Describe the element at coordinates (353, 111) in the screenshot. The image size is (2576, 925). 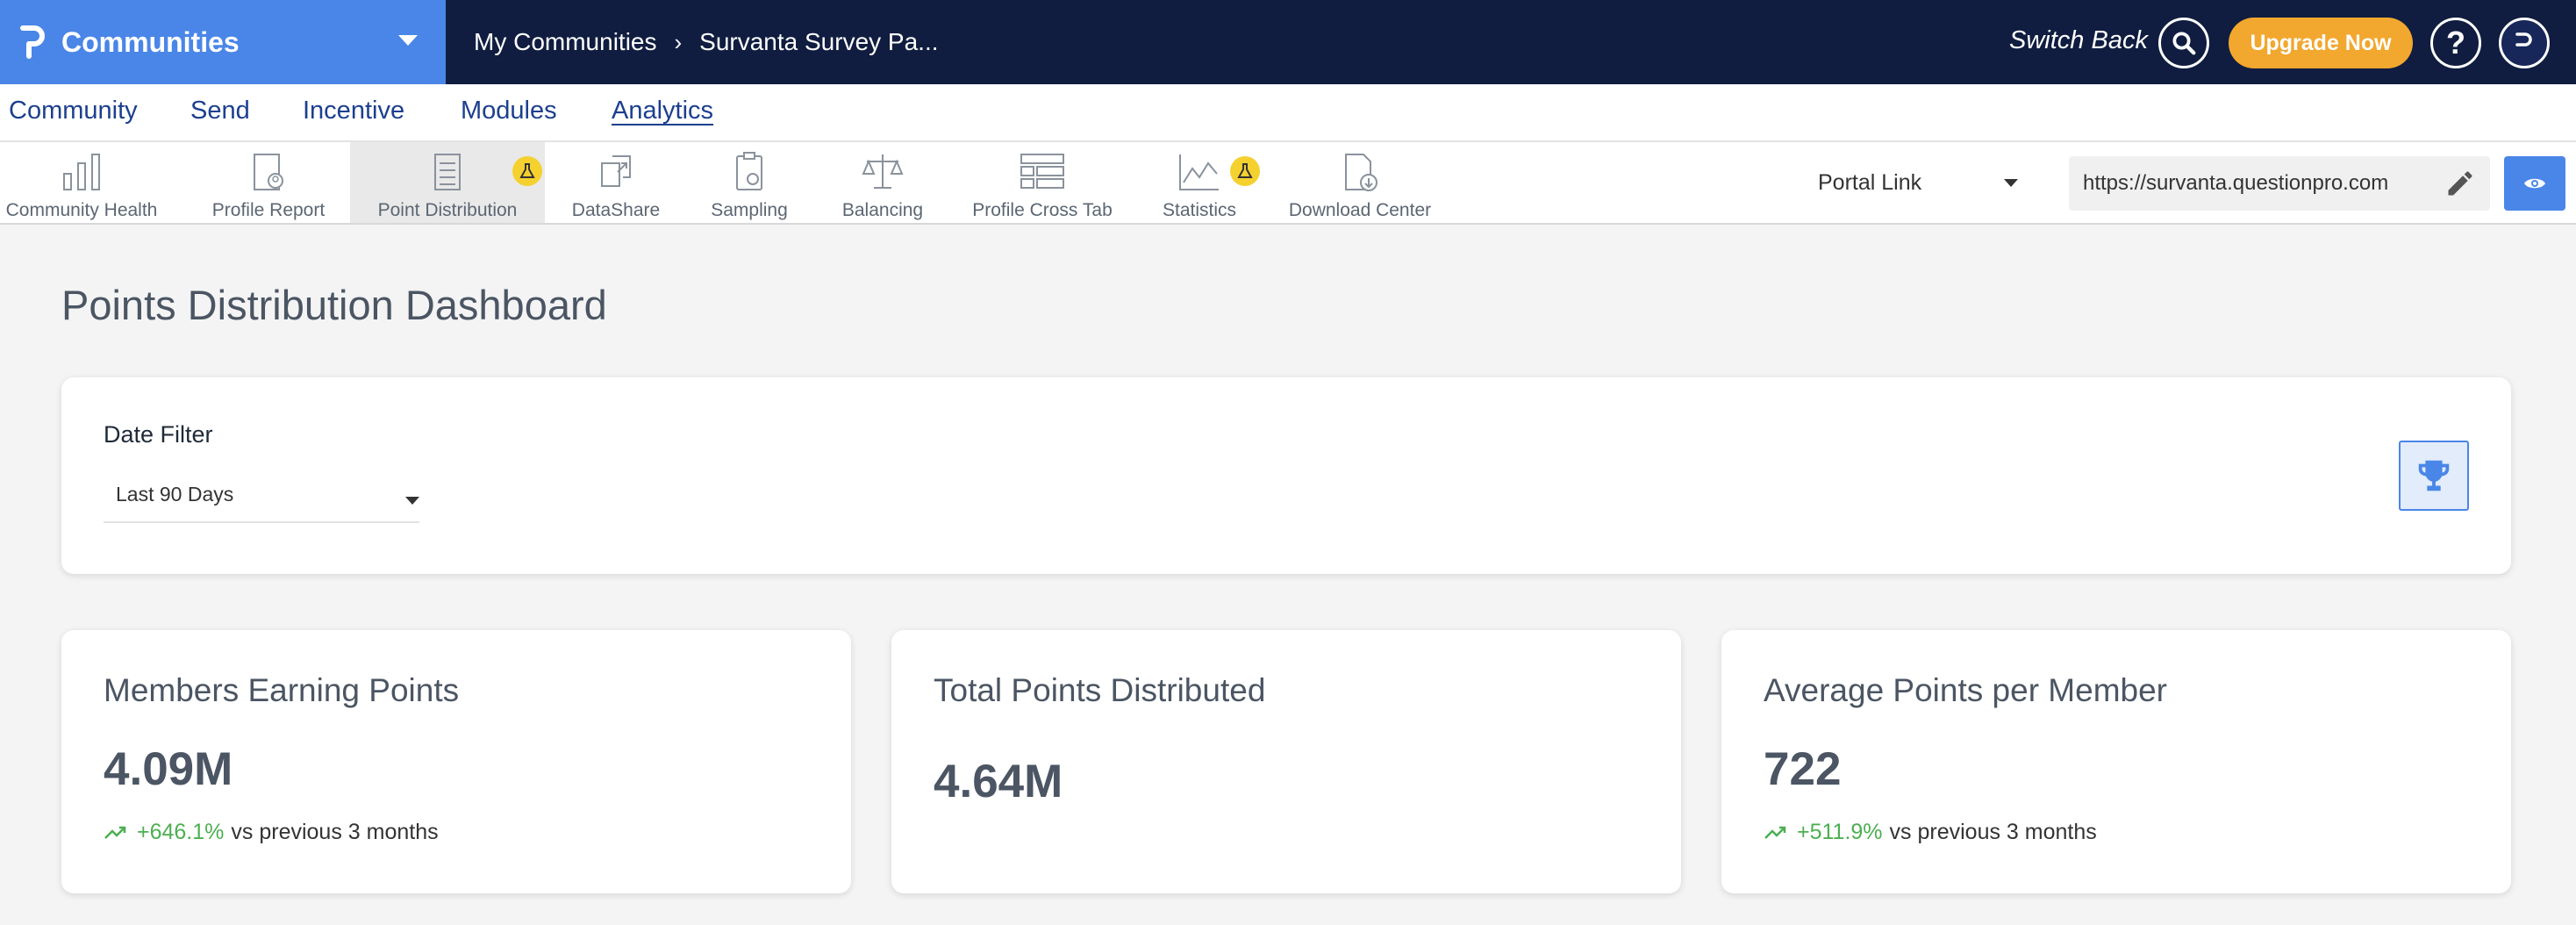
I see `nav-incentive: Incentive` at that location.